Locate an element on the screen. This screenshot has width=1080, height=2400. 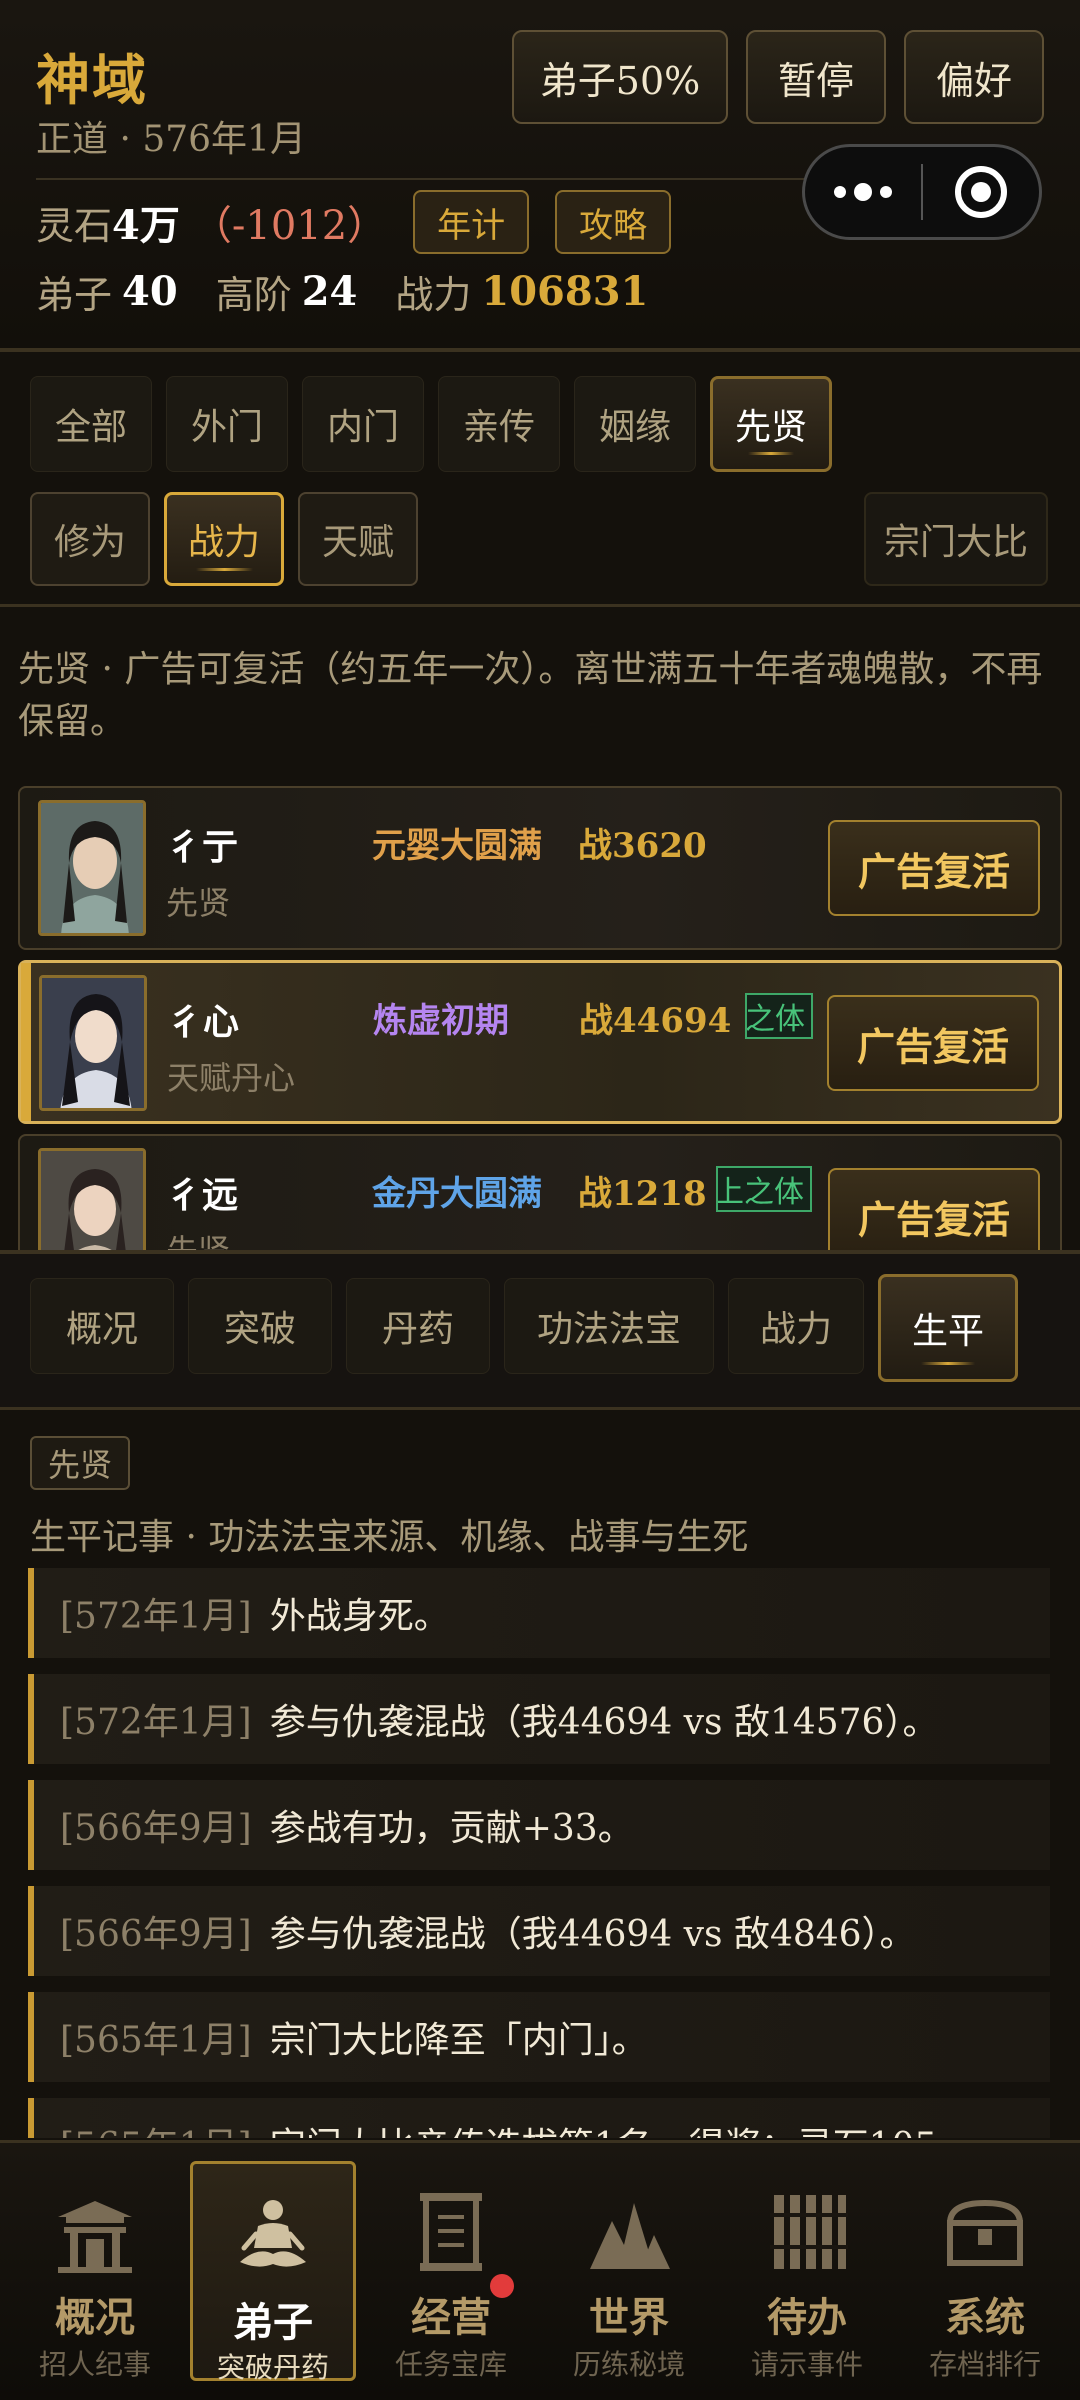
member-power: 战44694 is located at coordinates (655, 1021).